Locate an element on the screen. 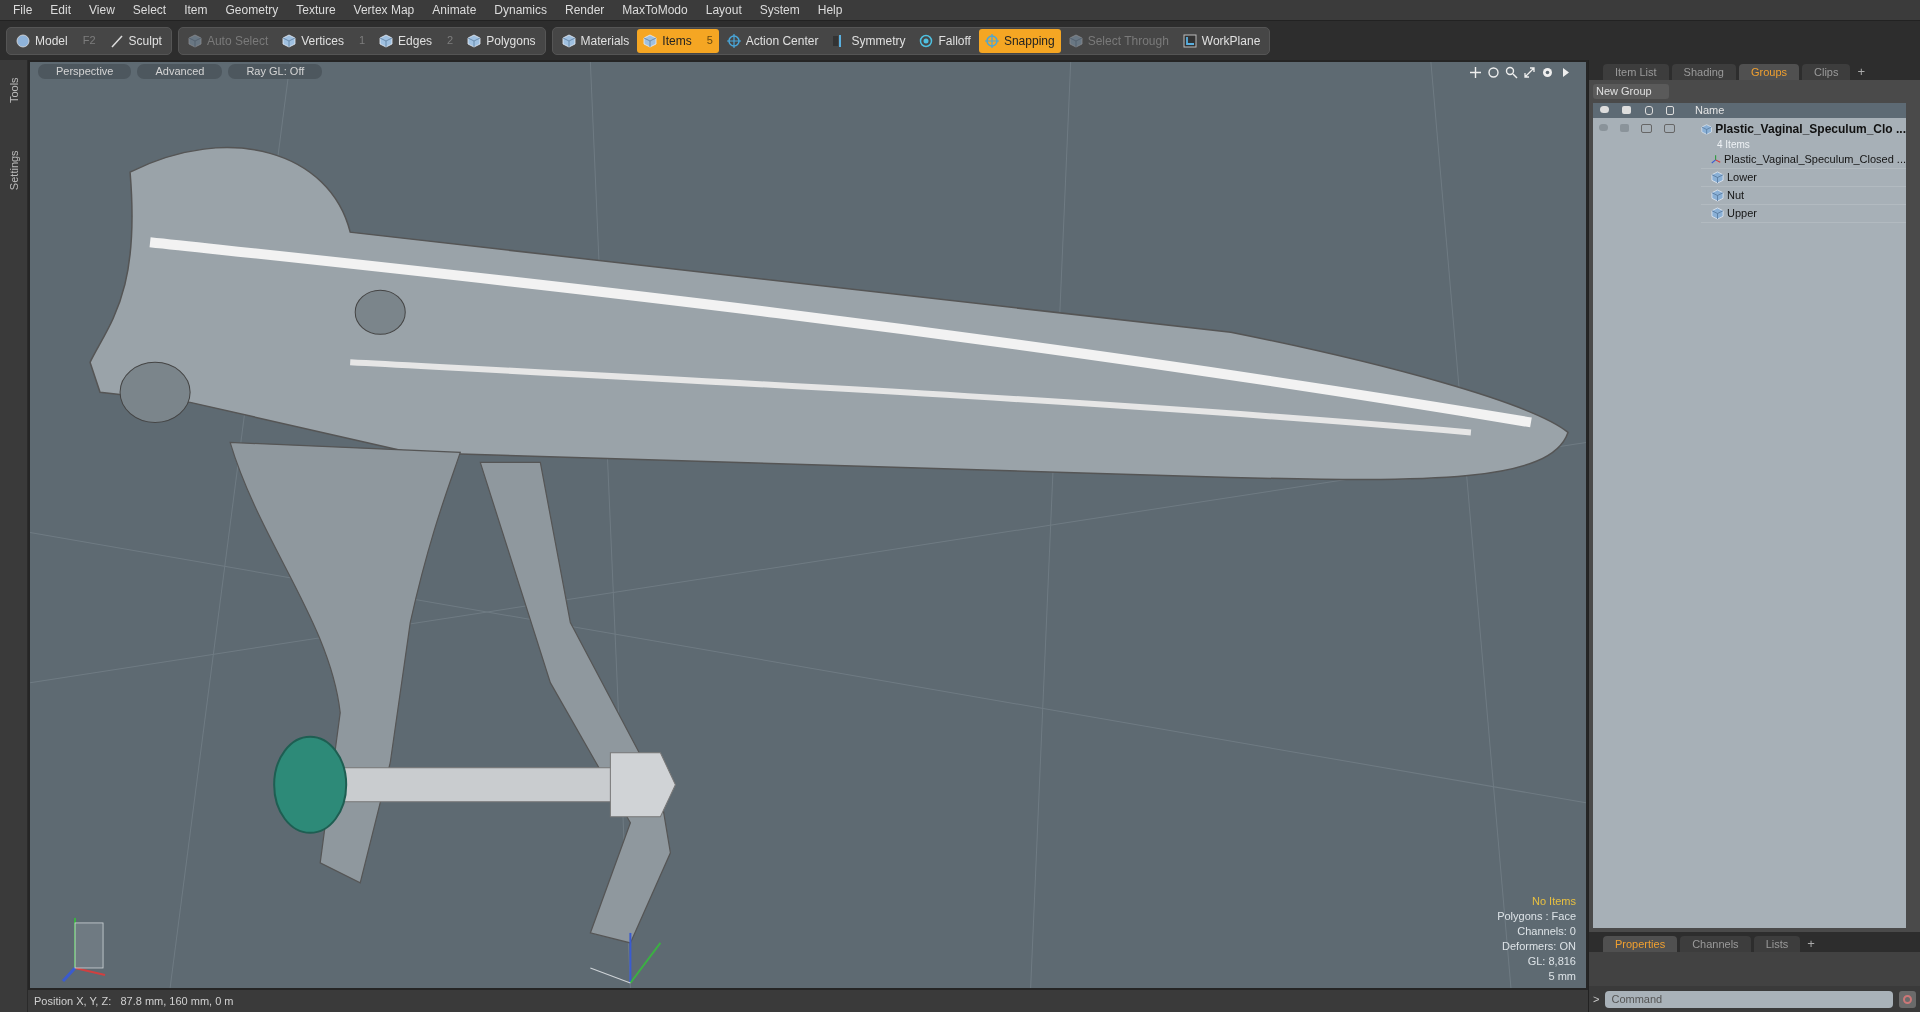  brush-icon is located at coordinates (116, 40).